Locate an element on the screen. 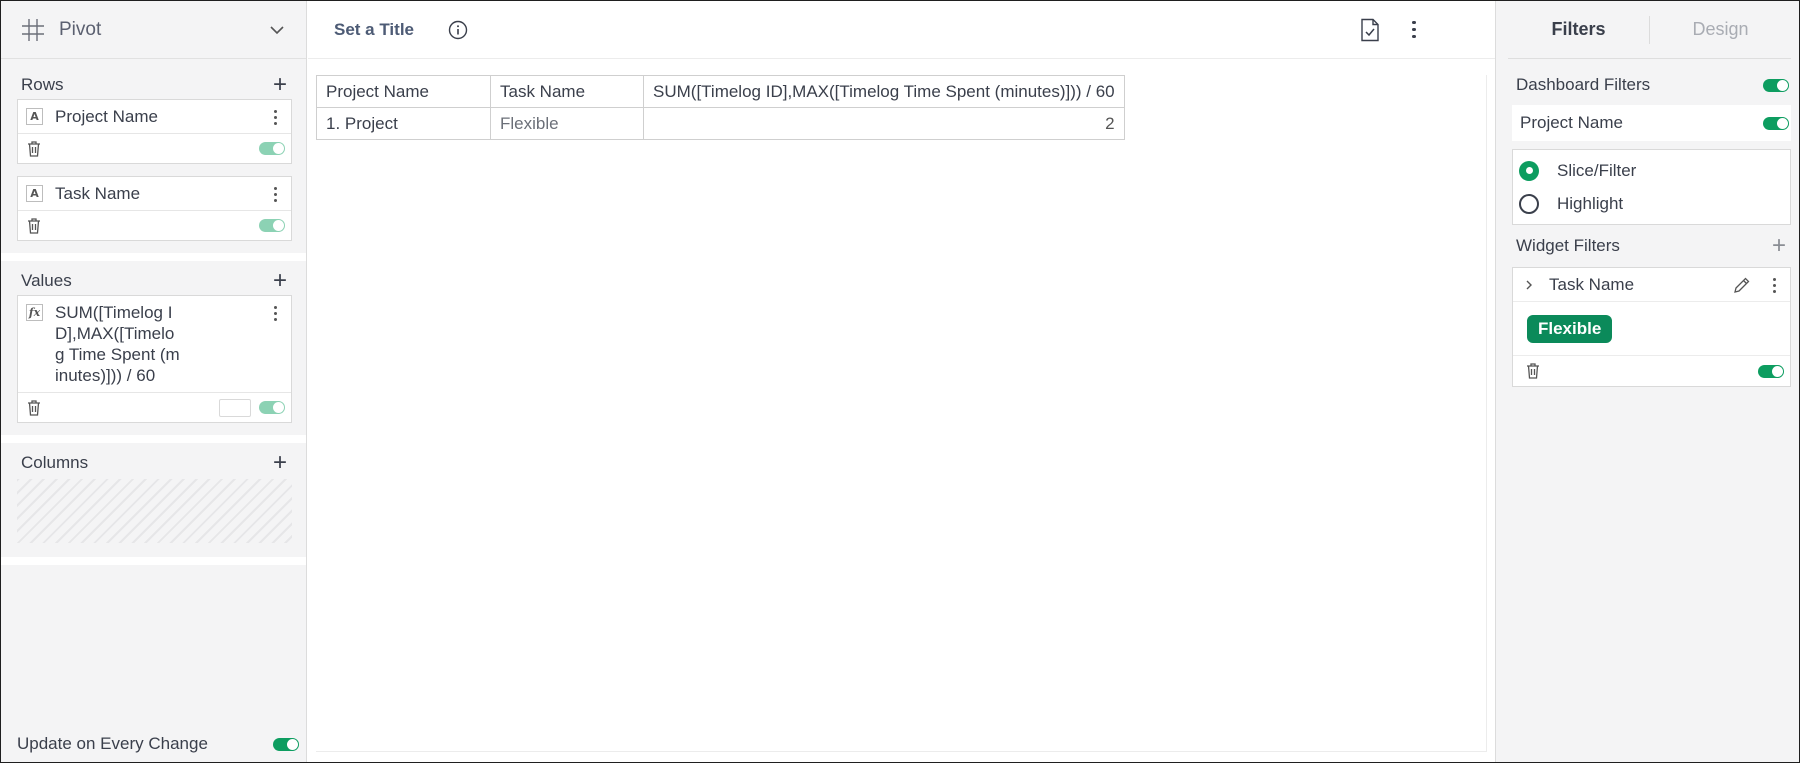  columns-title: Columns is located at coordinates (55, 462).